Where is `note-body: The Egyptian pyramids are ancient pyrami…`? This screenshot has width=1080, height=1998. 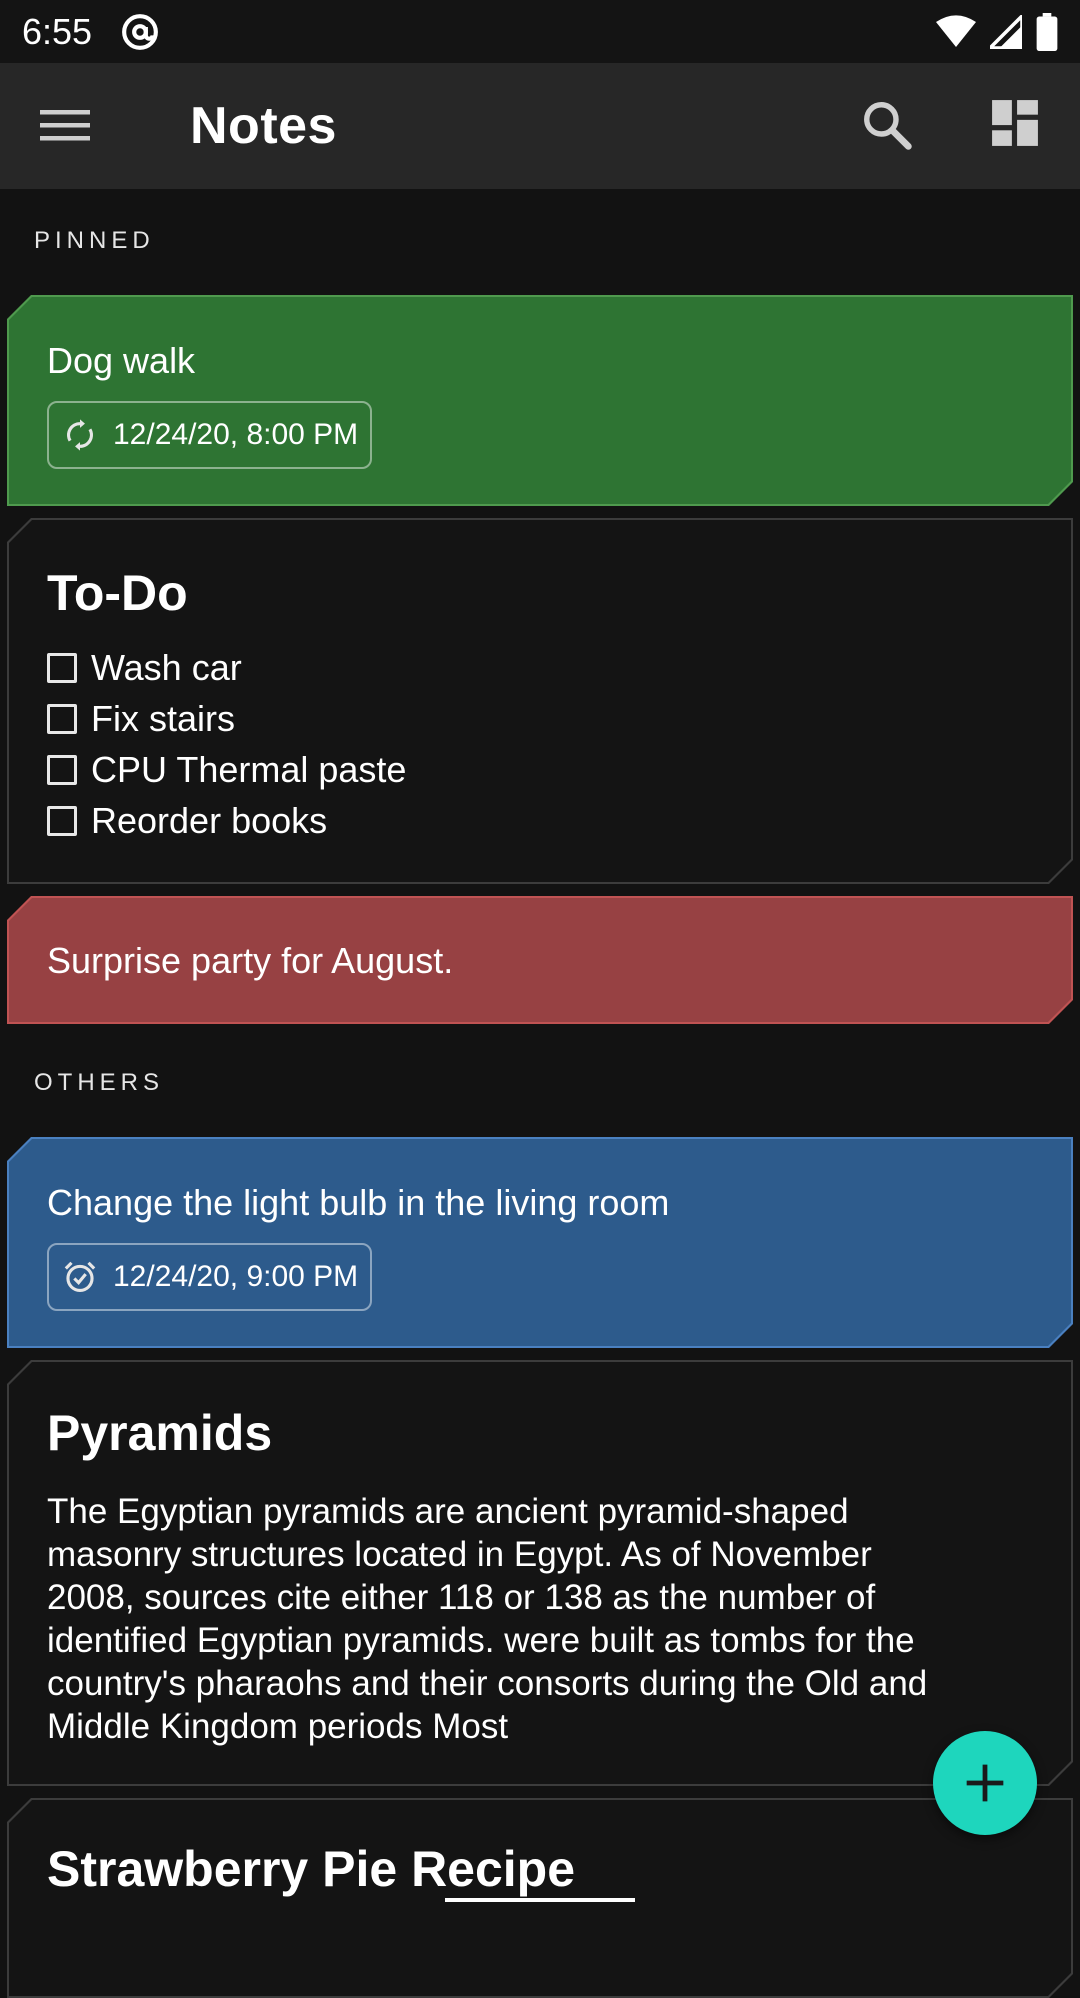 note-body: The Egyptian pyramids are ancient pyrami… is located at coordinates (552, 1619).